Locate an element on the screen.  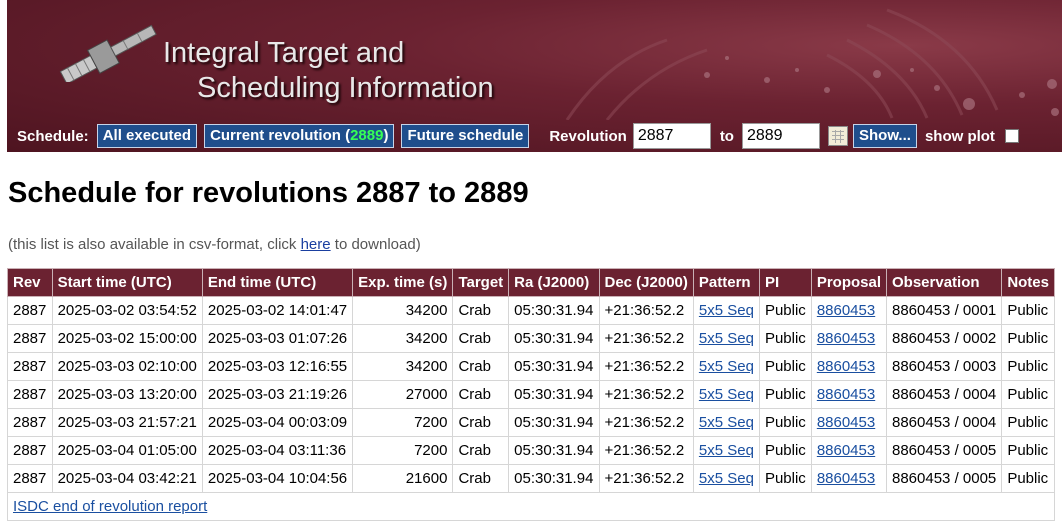
page-title: Schedule for revolutions 2887 to 2889 is located at coordinates (268, 193).